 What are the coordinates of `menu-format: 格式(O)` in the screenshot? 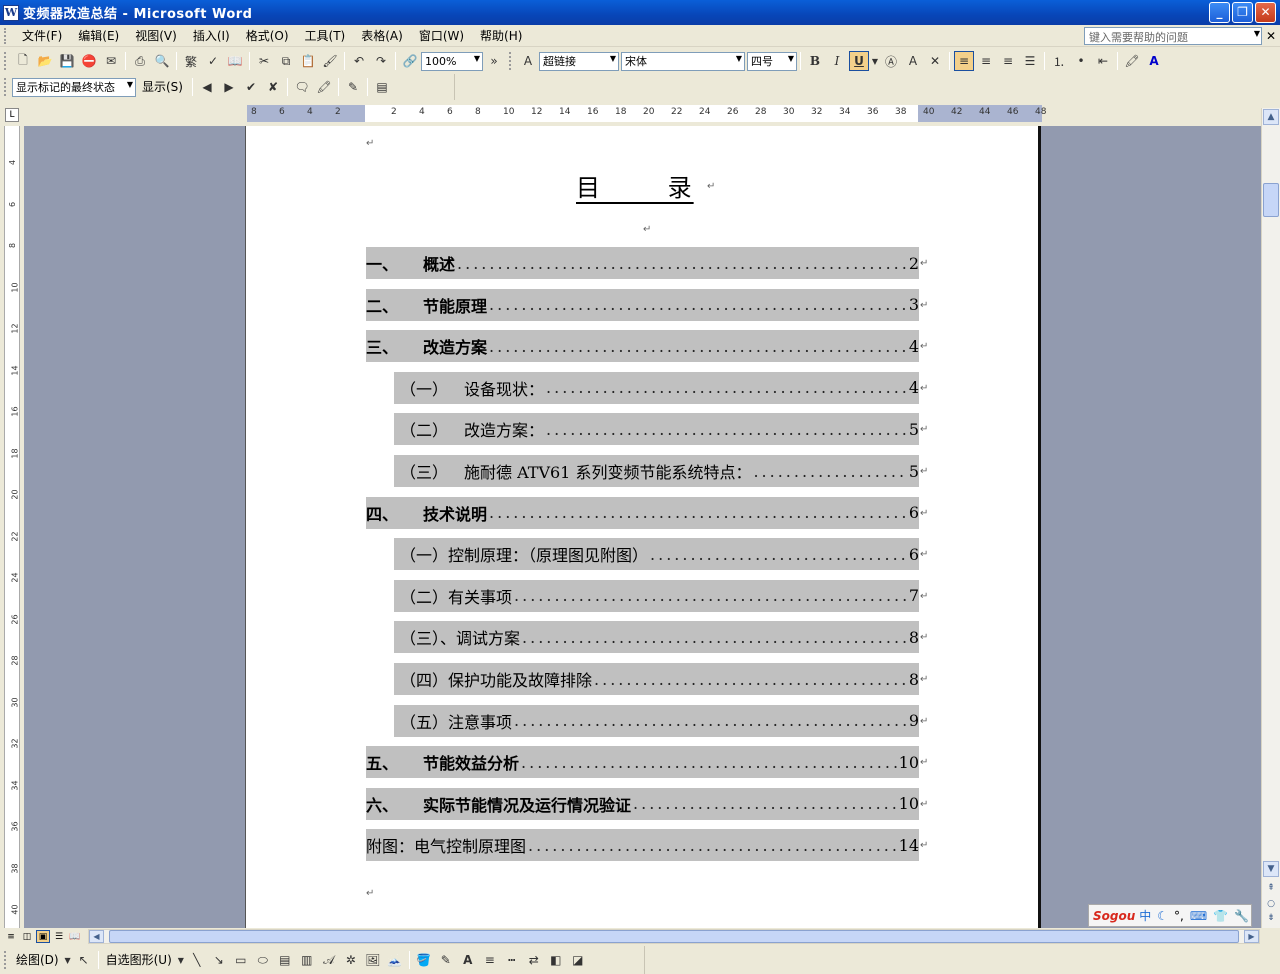 It's located at (267, 36).